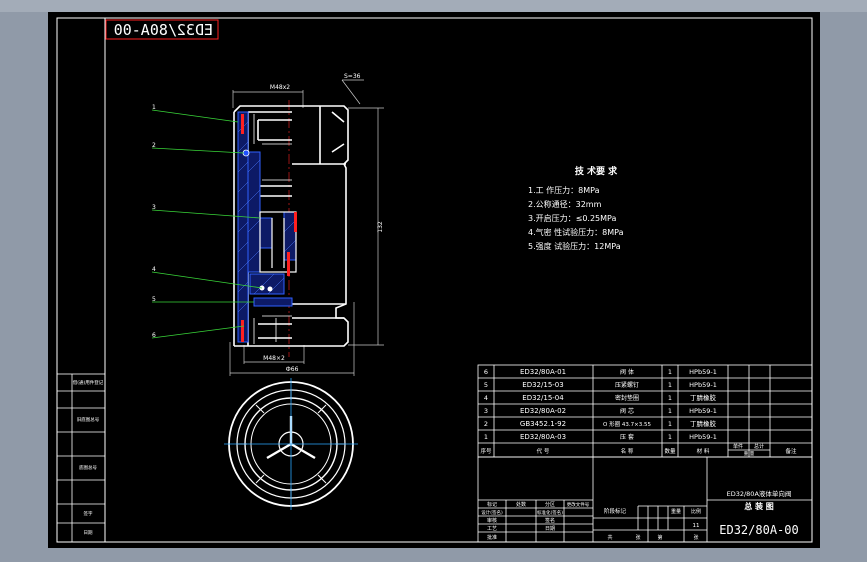  I want to click on dim-diameter: Ф66, so click(292, 369).